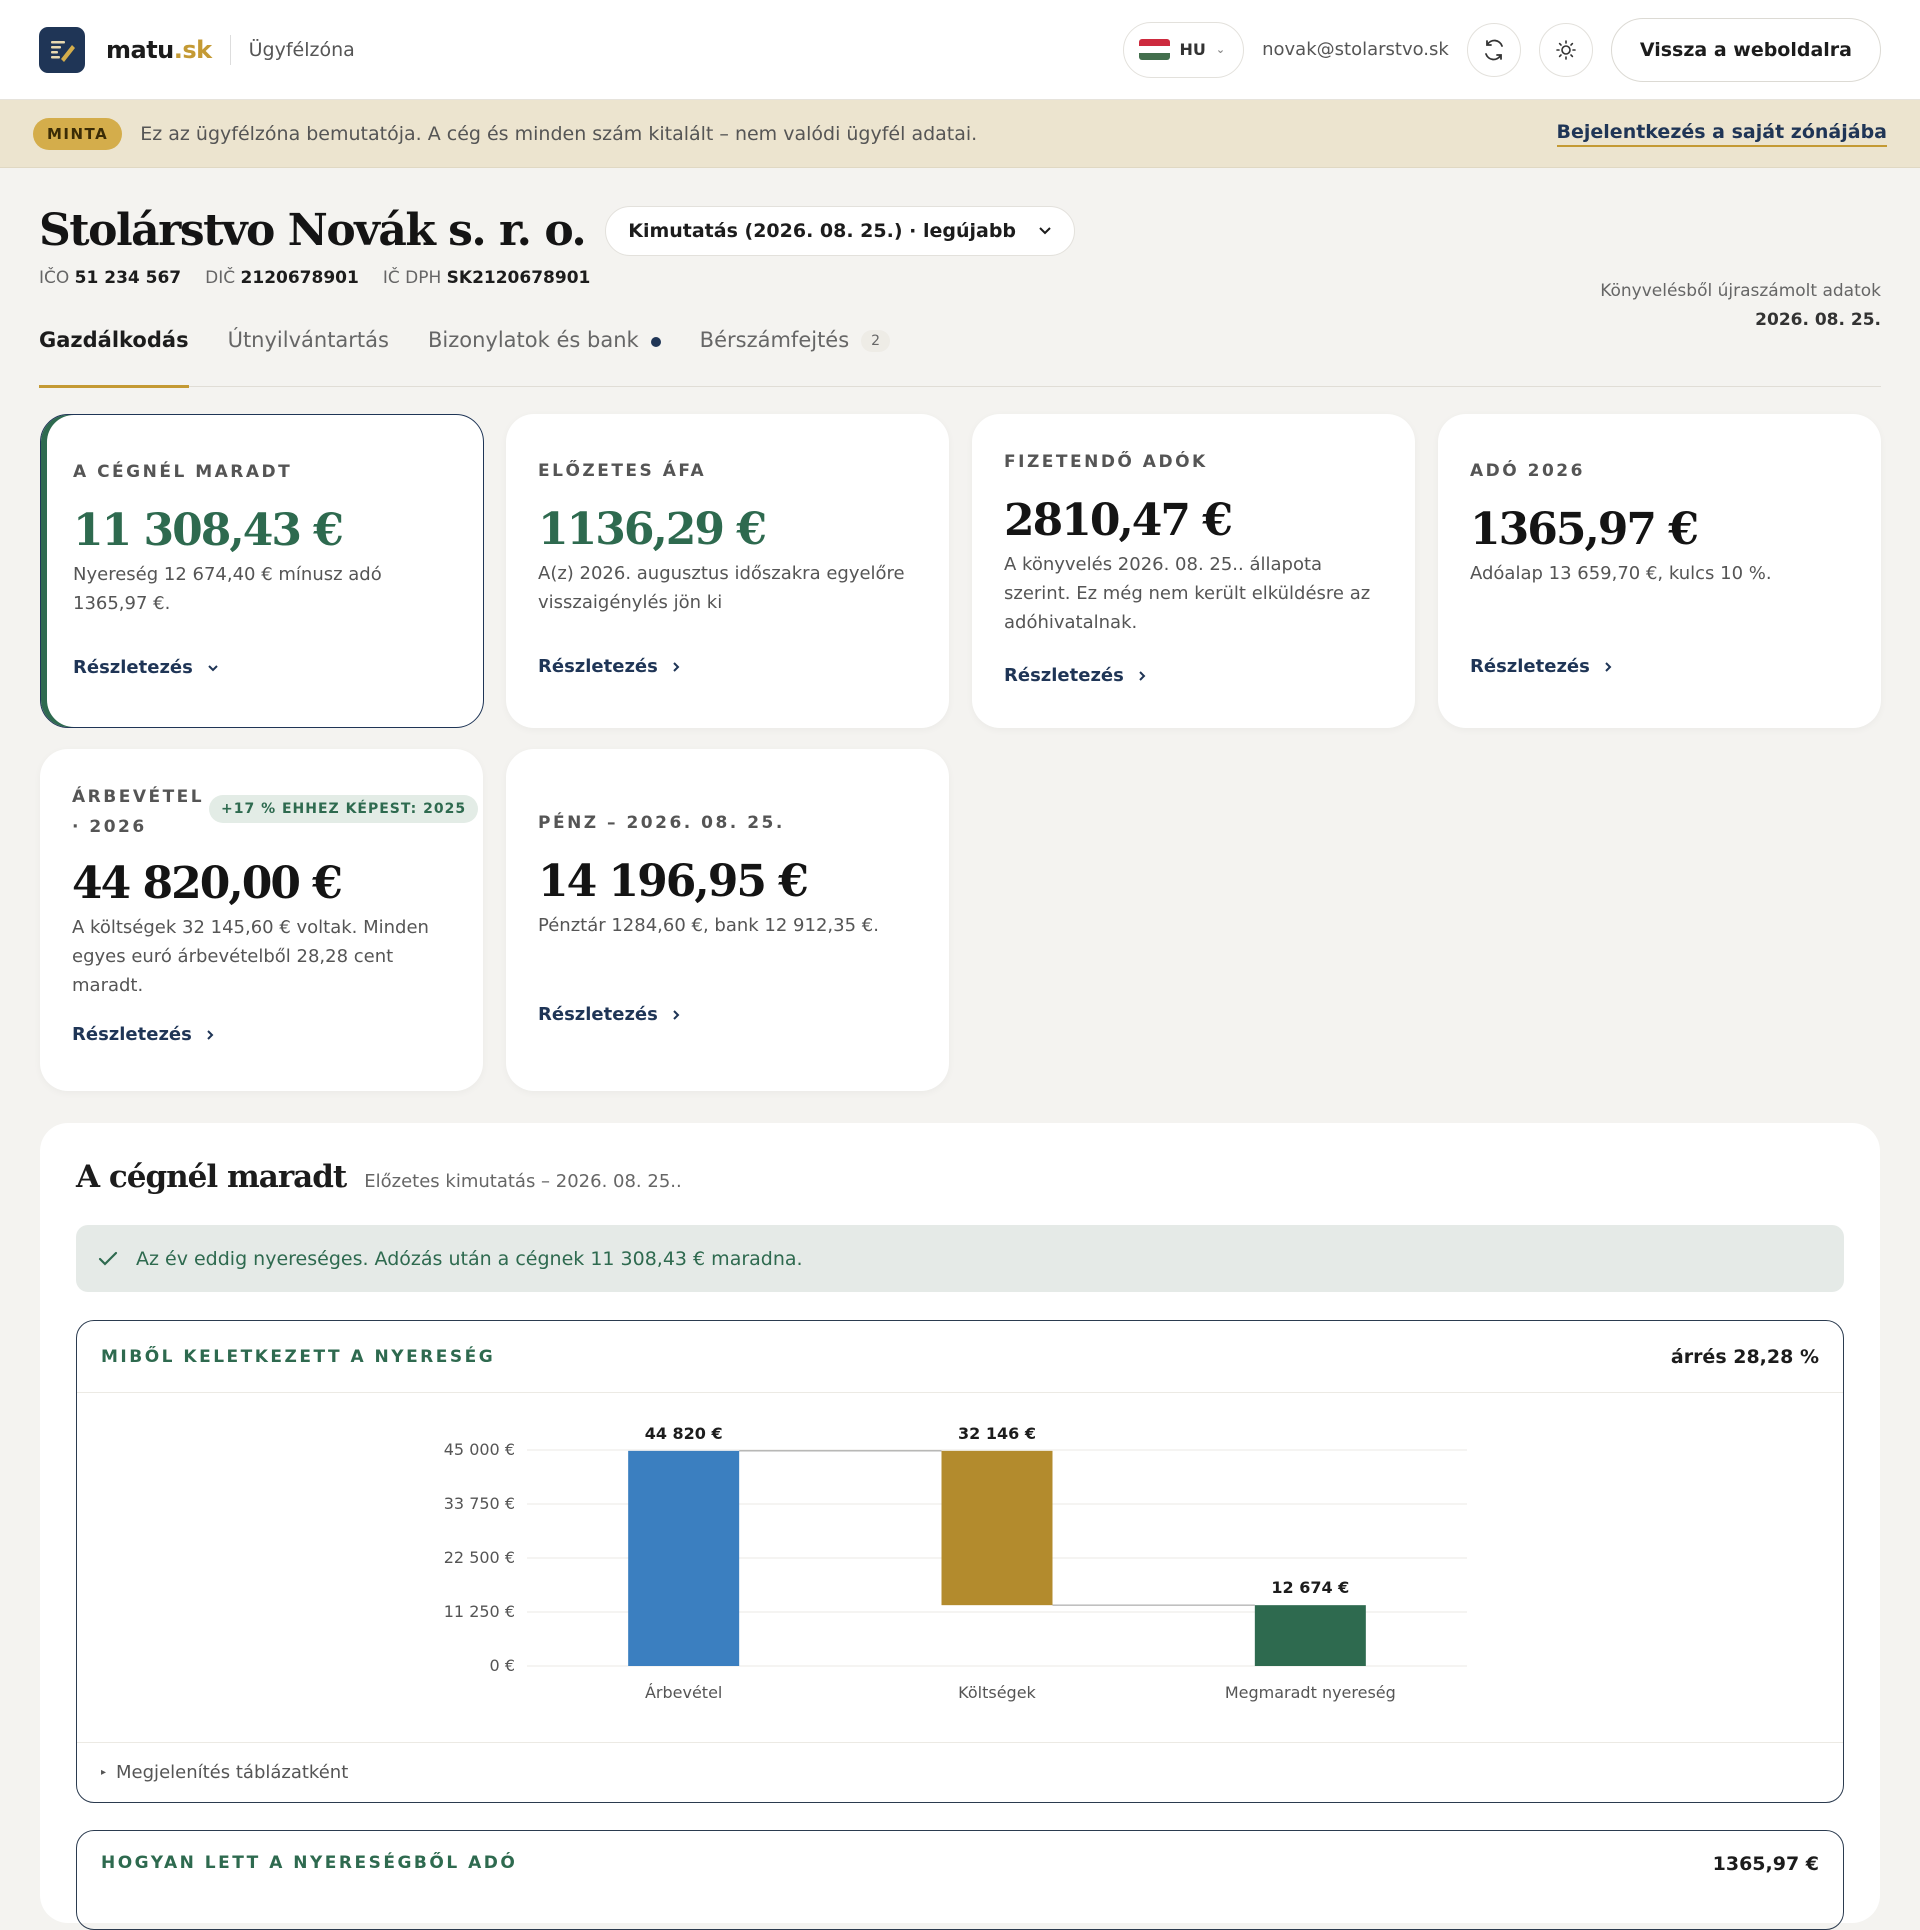 The height and width of the screenshot is (1930, 1920). What do you see at coordinates (159, 50) in the screenshot?
I see `brand-name: matu.sk` at bounding box center [159, 50].